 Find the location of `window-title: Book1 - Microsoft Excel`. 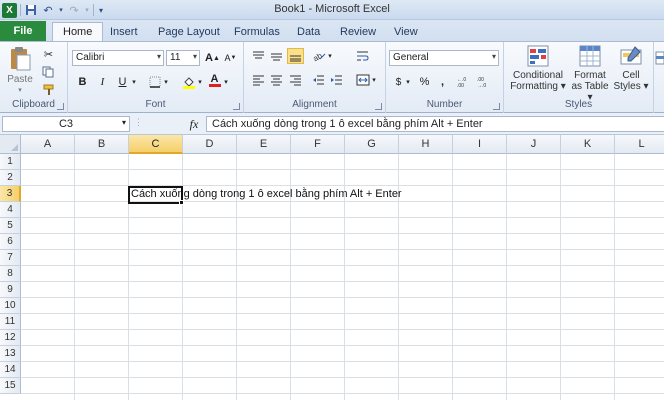

window-title: Book1 - Microsoft Excel is located at coordinates (332, 9).